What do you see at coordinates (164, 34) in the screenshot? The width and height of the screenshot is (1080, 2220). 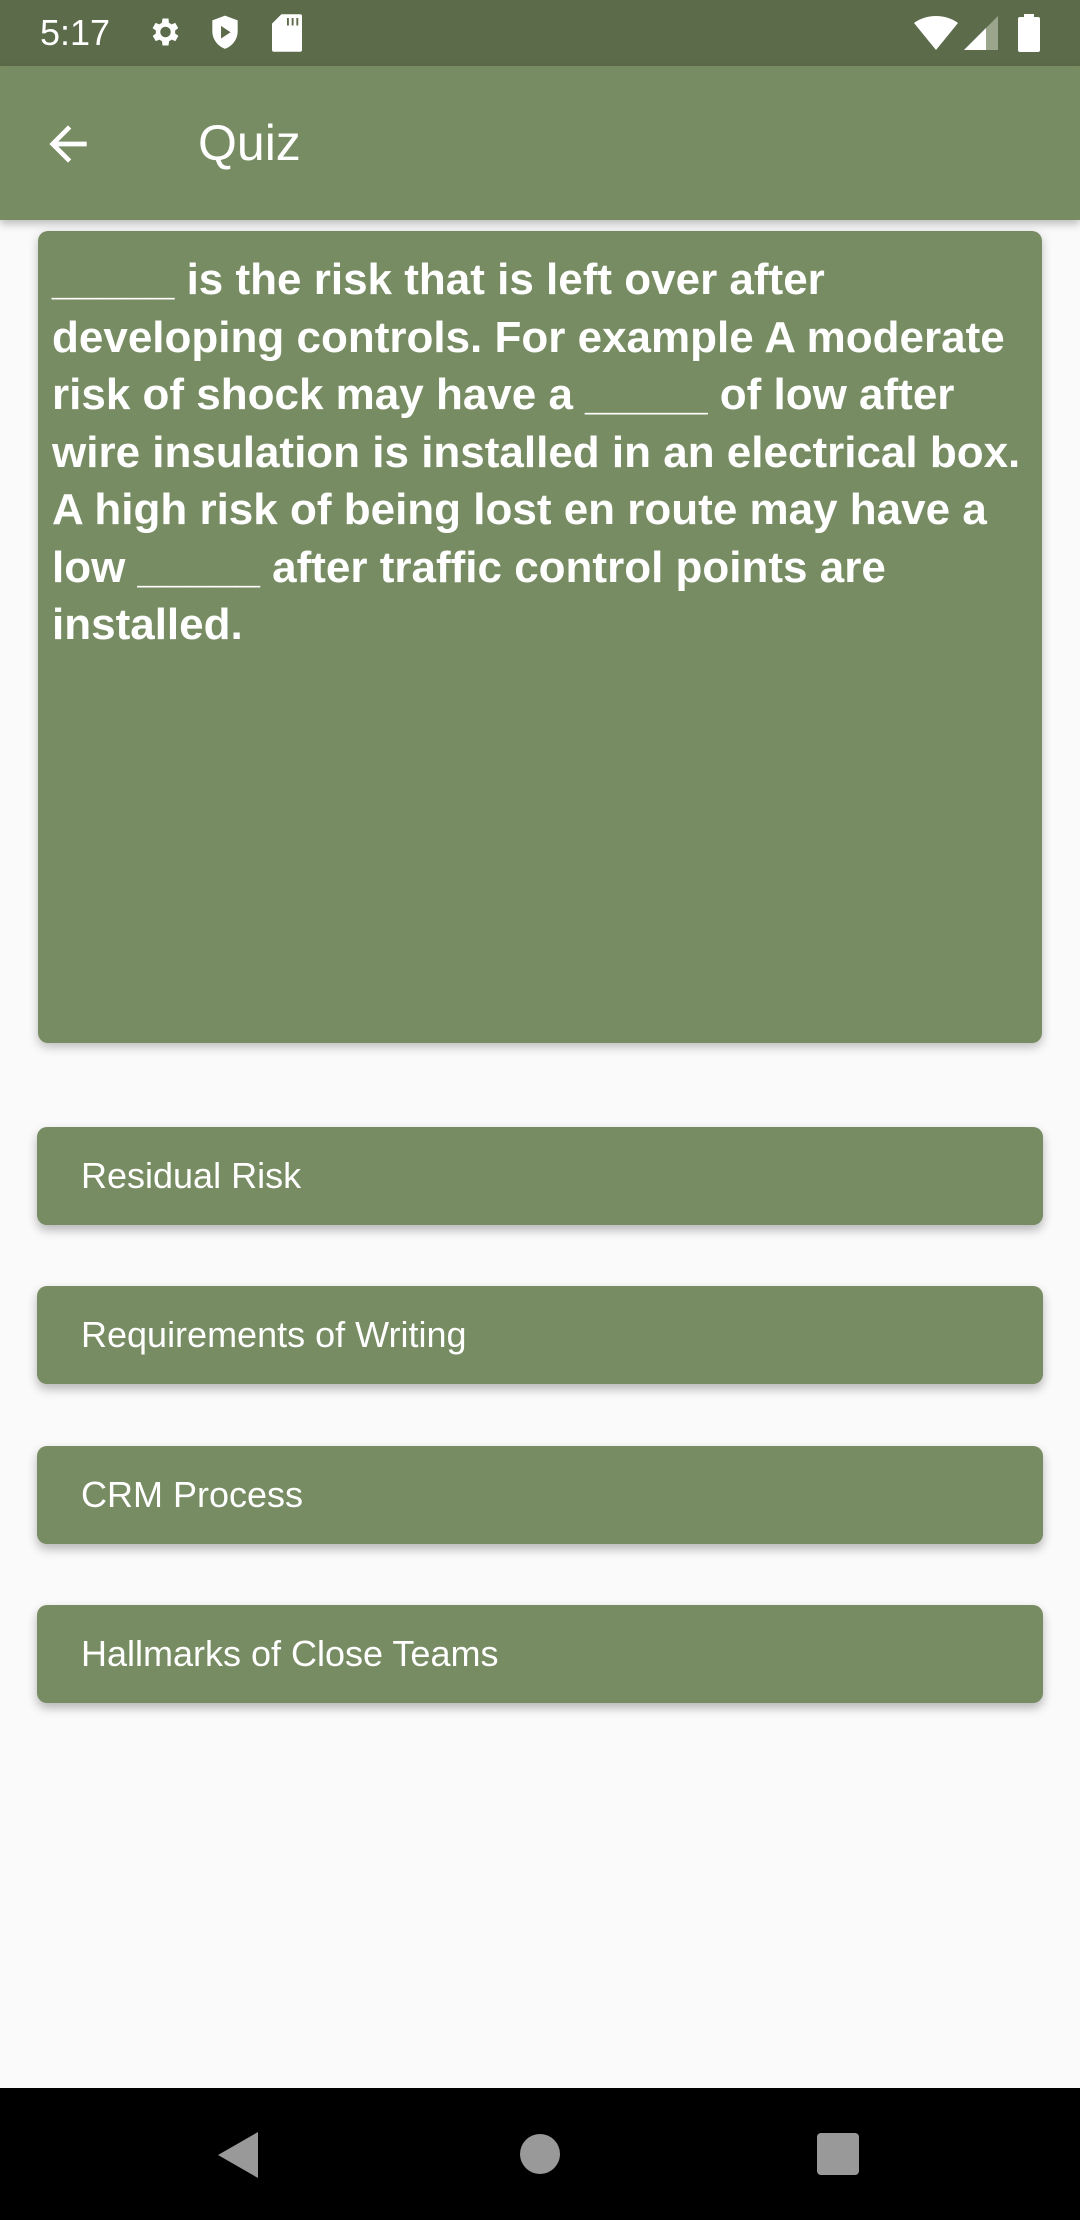 I see `gear-icon` at bounding box center [164, 34].